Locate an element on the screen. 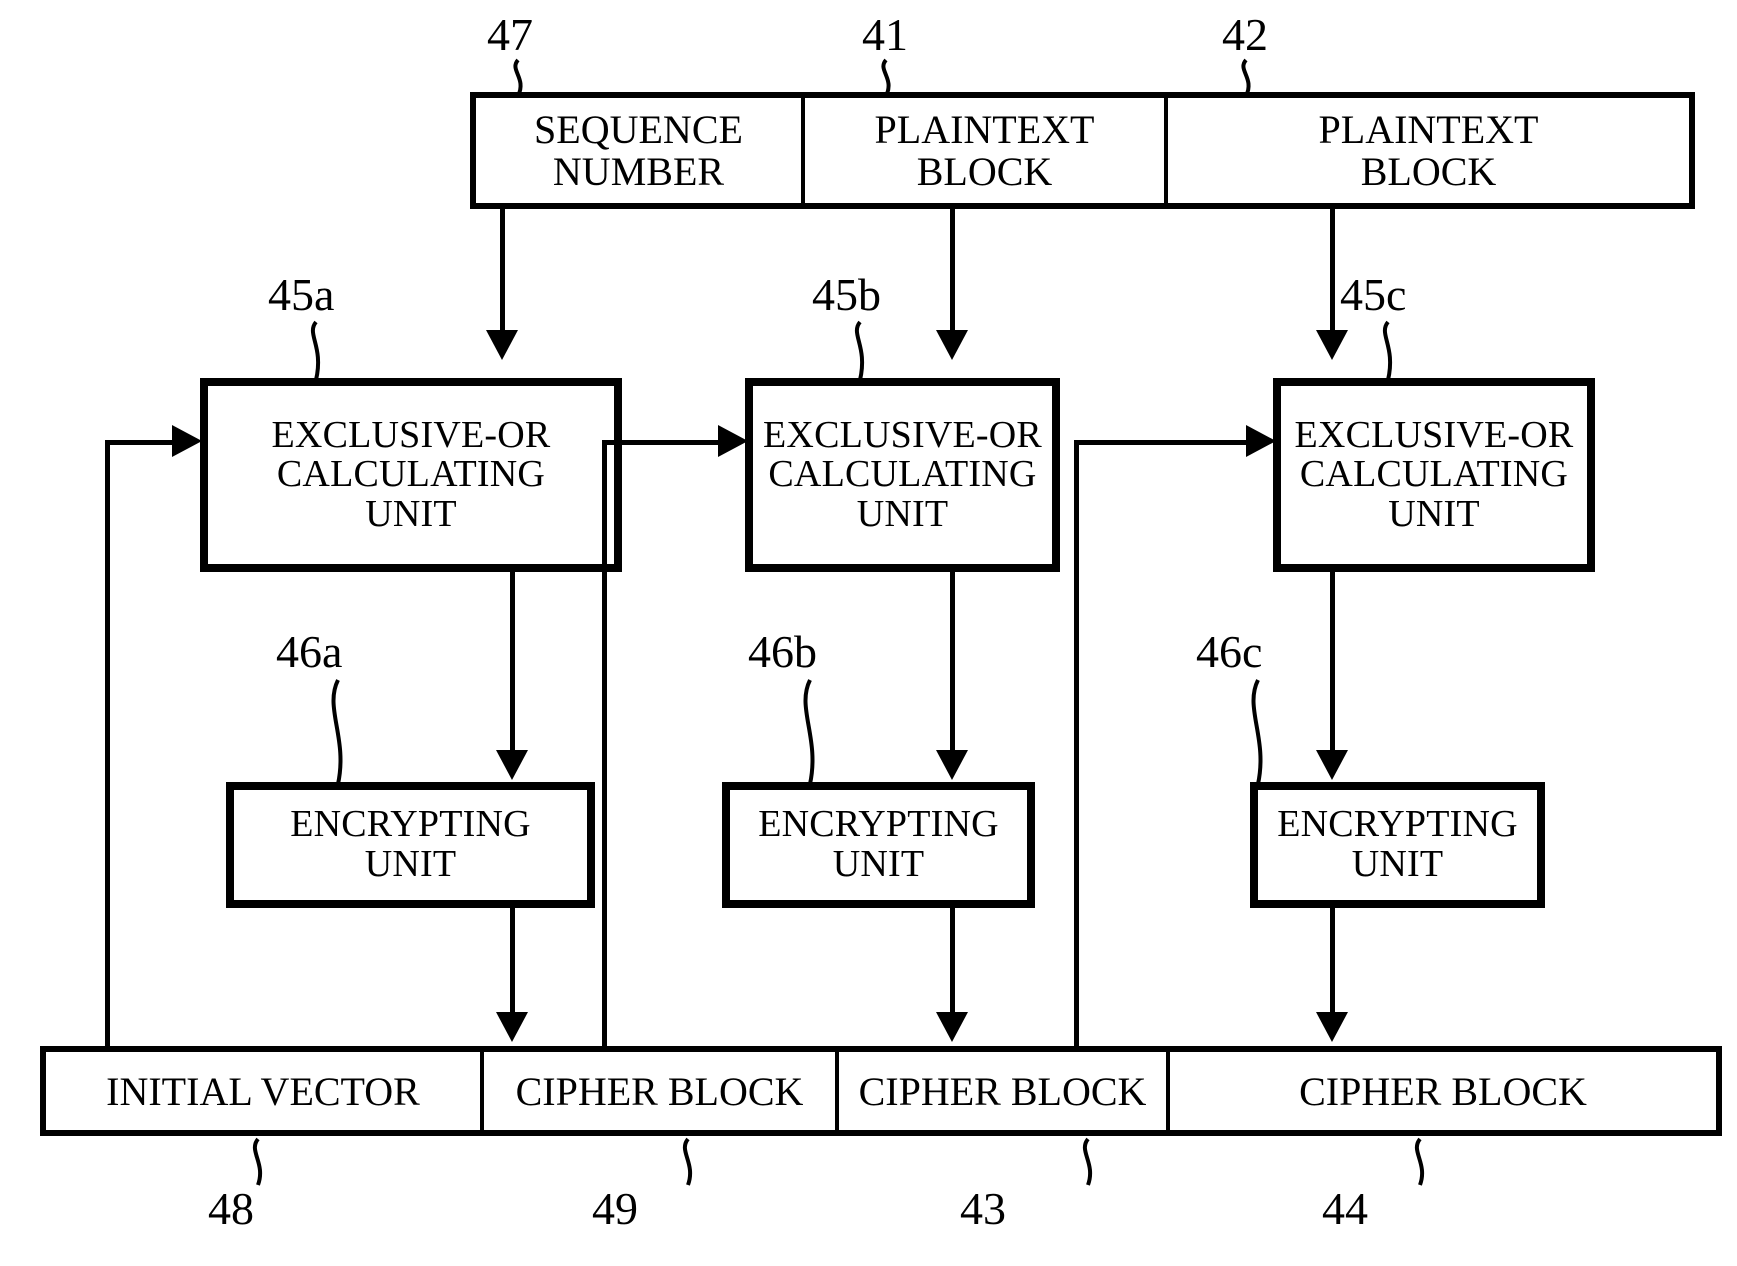  cipher-block-cell-43: CIPHER BLOCK is located at coordinates (1004, 1091).